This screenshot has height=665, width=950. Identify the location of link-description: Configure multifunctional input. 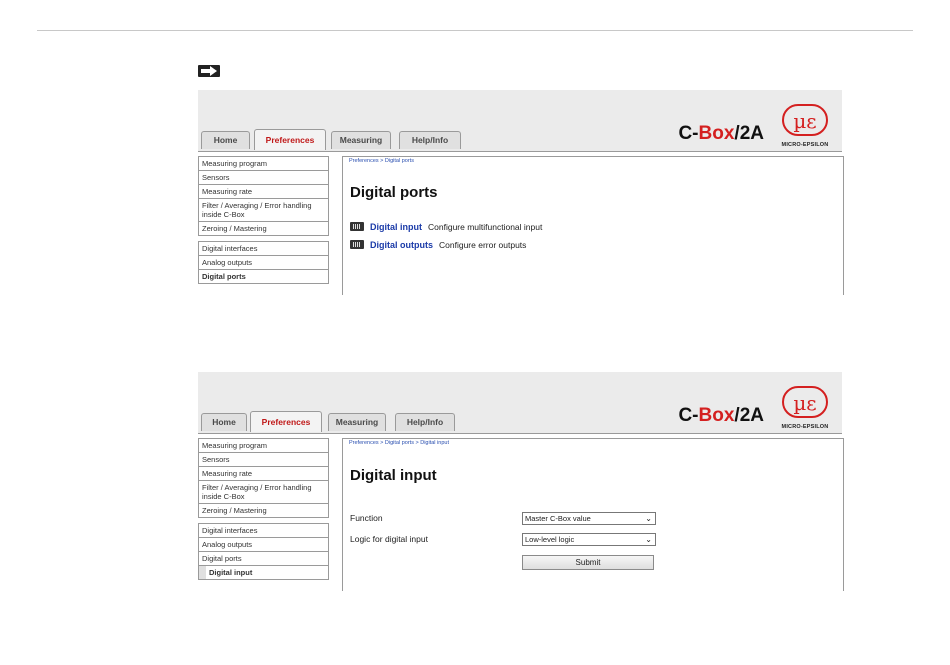
(485, 226).